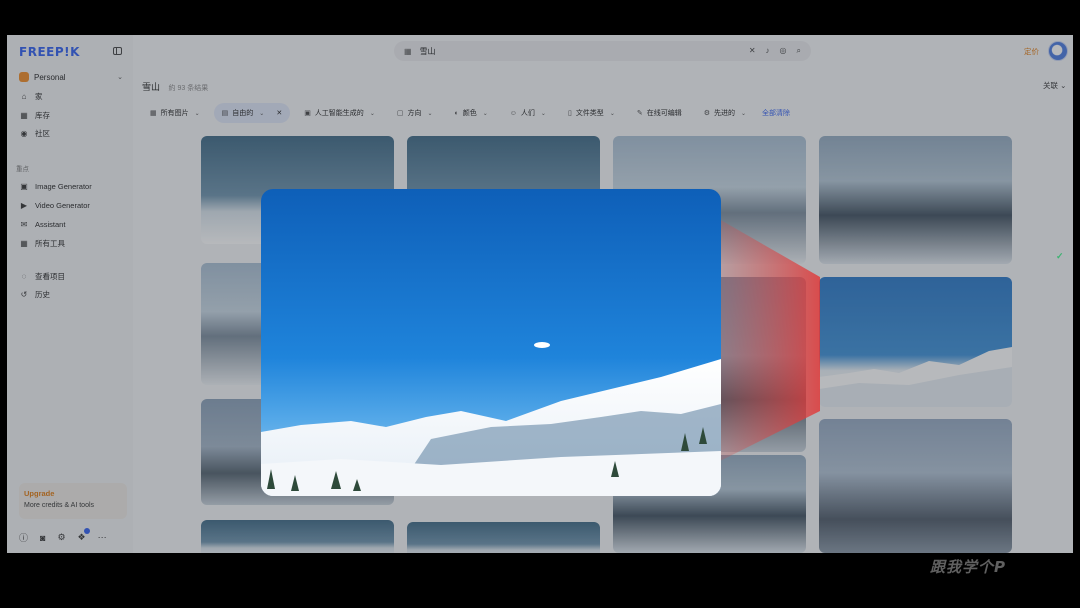  I want to click on image-icon: ▦, so click(153, 113).